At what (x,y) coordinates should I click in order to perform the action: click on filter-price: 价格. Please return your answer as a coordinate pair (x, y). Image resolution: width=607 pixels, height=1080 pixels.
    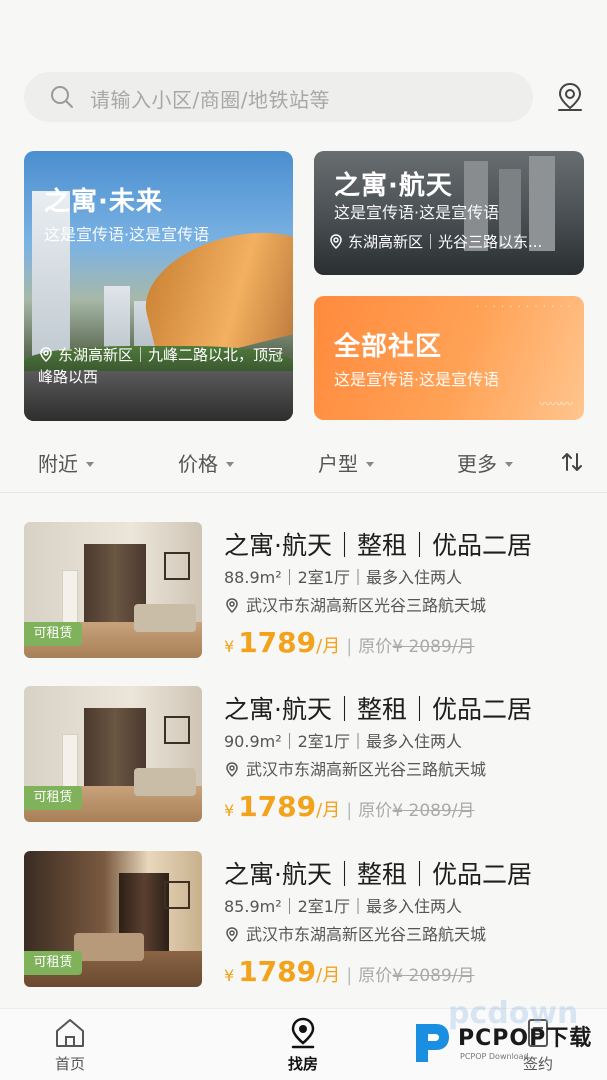
    Looking at the image, I should click on (206, 462).